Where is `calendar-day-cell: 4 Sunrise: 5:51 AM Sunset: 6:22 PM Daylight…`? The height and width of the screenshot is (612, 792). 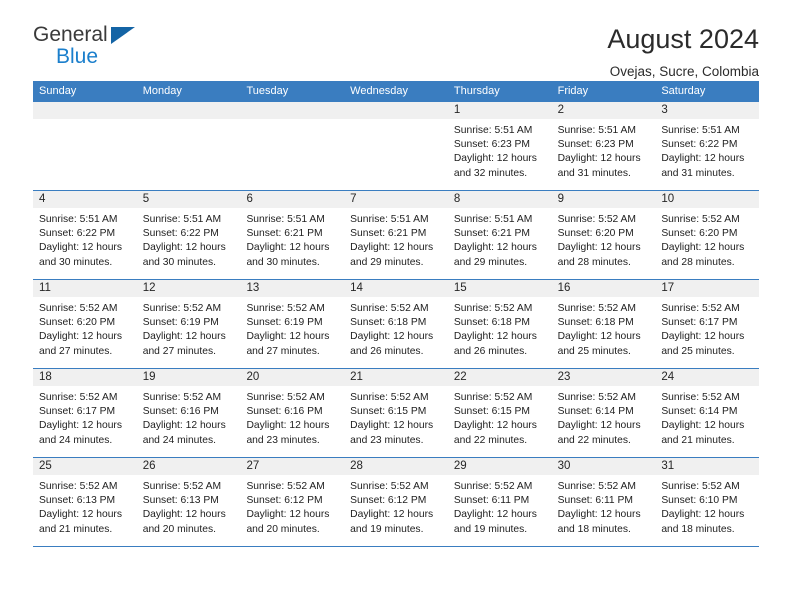
calendar-day-cell: 4 Sunrise: 5:51 AM Sunset: 6:22 PM Daylight… is located at coordinates (85, 235).